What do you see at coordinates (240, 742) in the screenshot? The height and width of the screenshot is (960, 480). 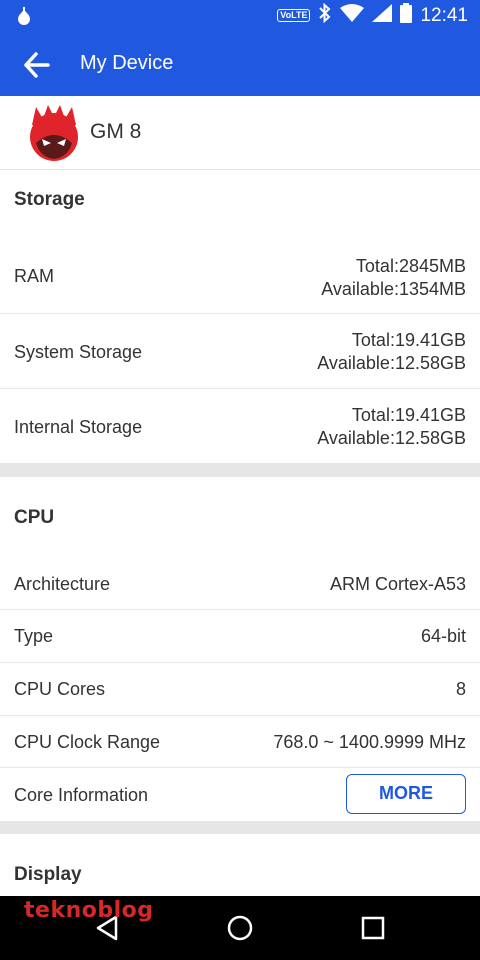 I see `cpu-row-clock-range: CPU Clock Range 768.0 ~ 1400.9999 MHz` at bounding box center [240, 742].